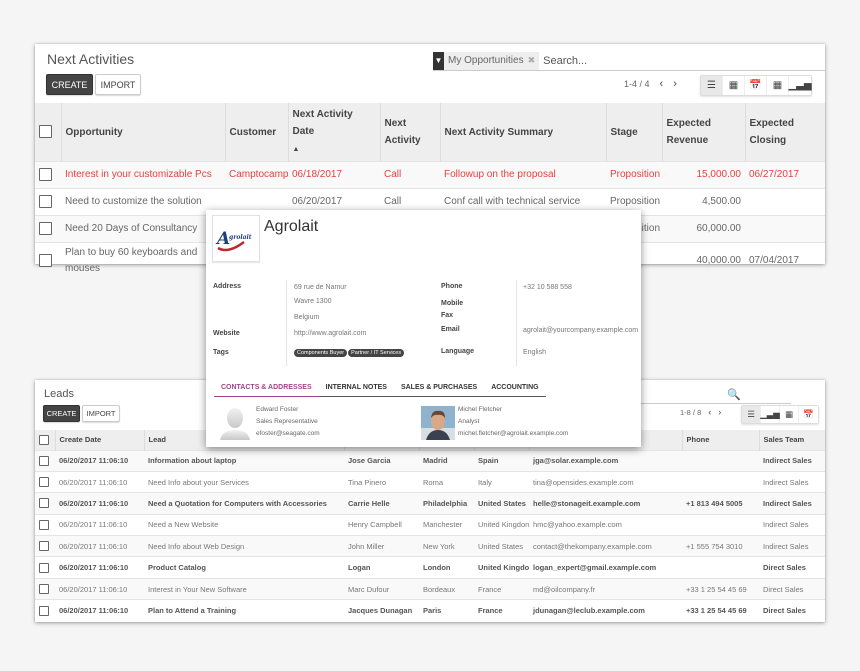 The width and height of the screenshot is (860, 671). Describe the element at coordinates (143, 175) in the screenshot. I see `opportunity-cell: Interest in your customizable Pcs` at that location.